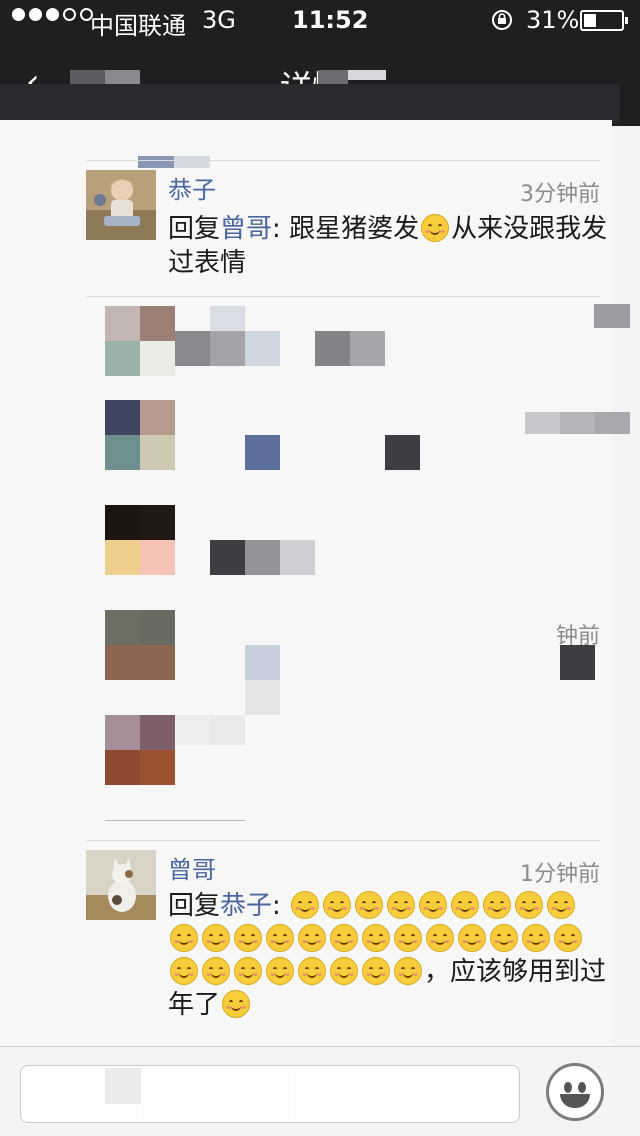 This screenshot has width=640, height=1136. I want to click on comment-input-bar, so click(320, 1091).